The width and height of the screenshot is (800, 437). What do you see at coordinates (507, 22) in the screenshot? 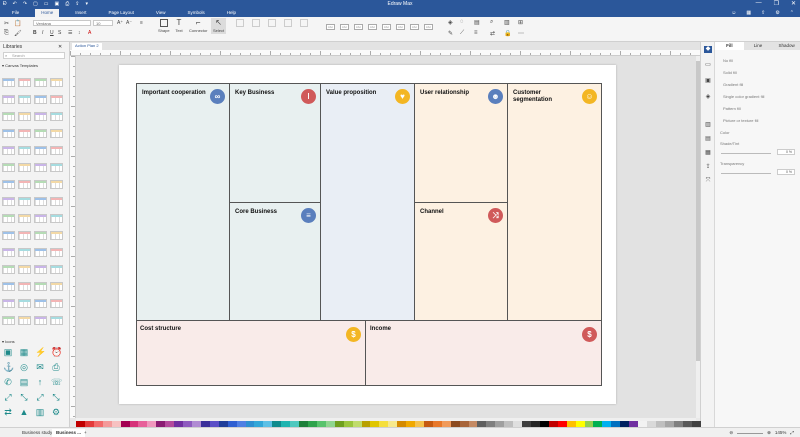
I see `layers-icon: ▥` at bounding box center [507, 22].